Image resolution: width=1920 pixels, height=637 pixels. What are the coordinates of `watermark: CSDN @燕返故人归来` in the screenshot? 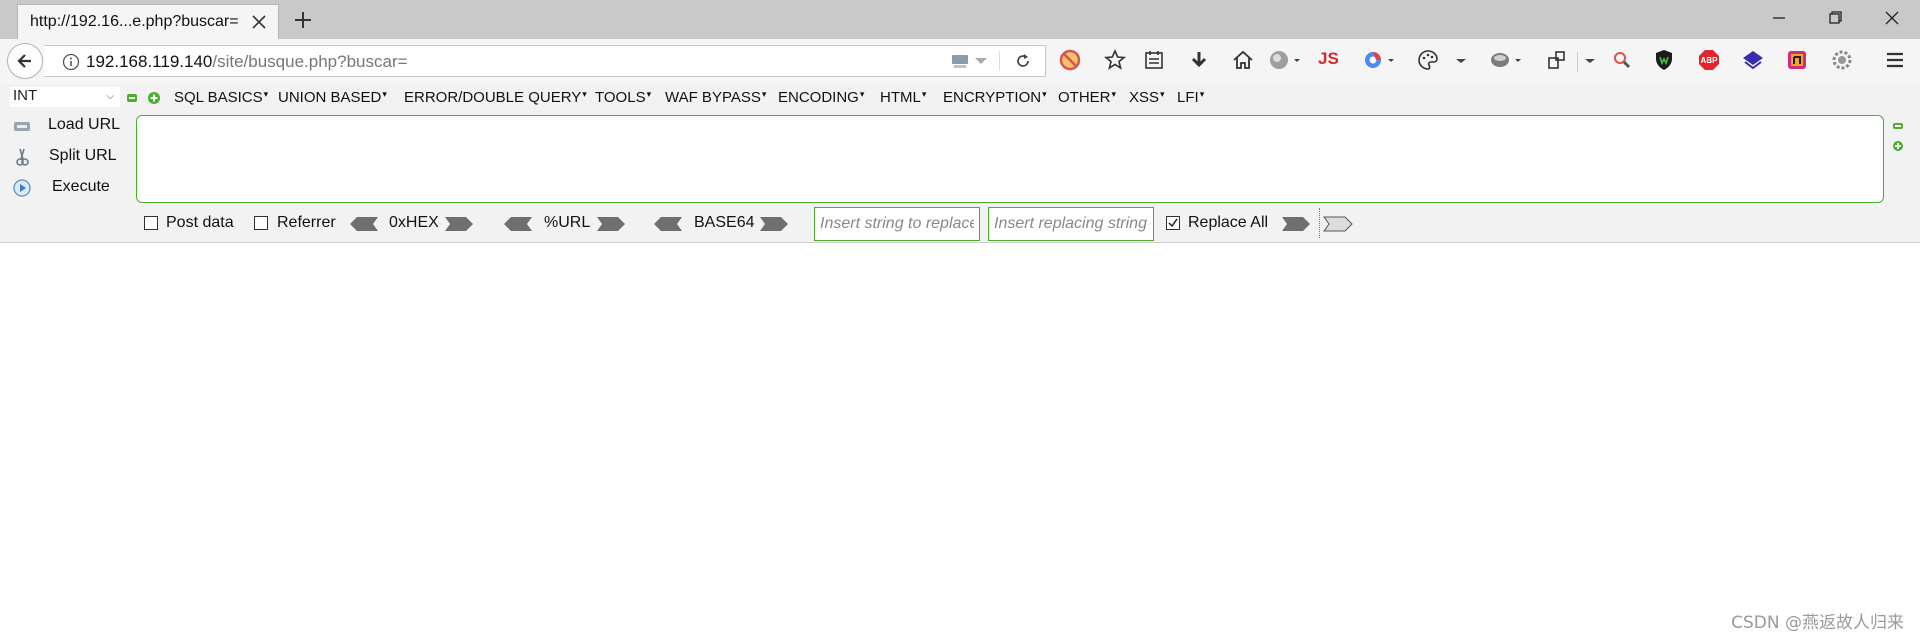 It's located at (1817, 623).